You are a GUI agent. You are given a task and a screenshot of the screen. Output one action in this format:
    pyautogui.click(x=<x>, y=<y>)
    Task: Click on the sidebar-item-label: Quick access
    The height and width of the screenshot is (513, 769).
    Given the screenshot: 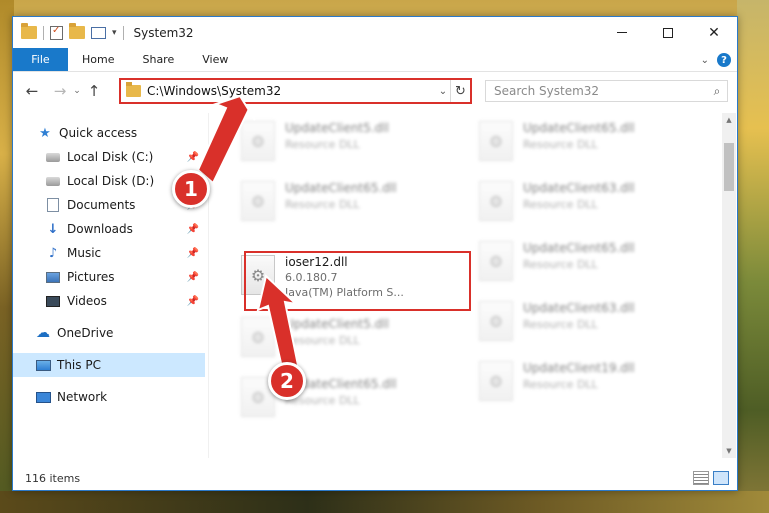 What is the action you would take?
    pyautogui.click(x=98, y=133)
    